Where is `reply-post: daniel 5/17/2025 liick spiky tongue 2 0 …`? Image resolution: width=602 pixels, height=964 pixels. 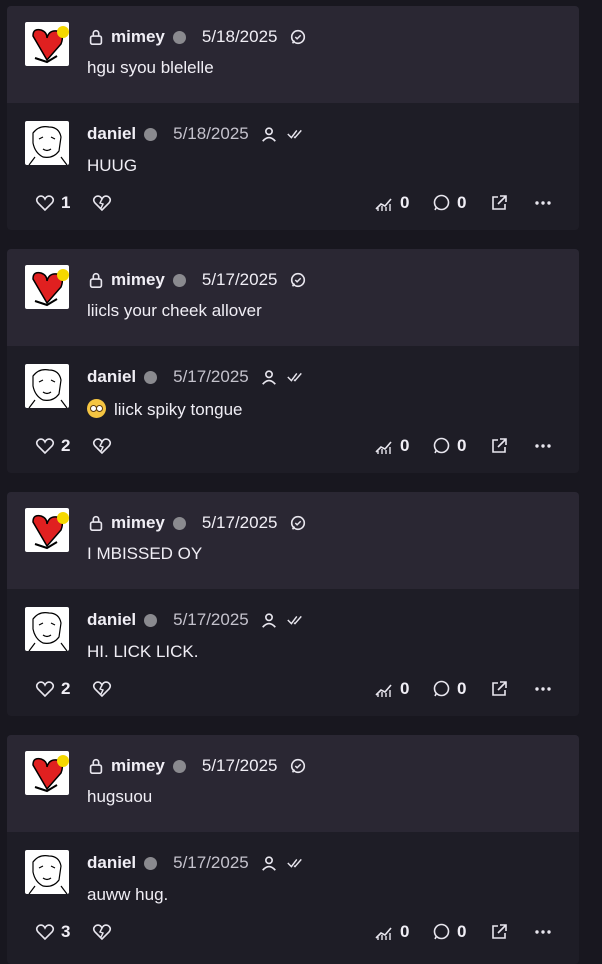 reply-post: daniel 5/17/2025 liick spiky tongue 2 0 … is located at coordinates (293, 409).